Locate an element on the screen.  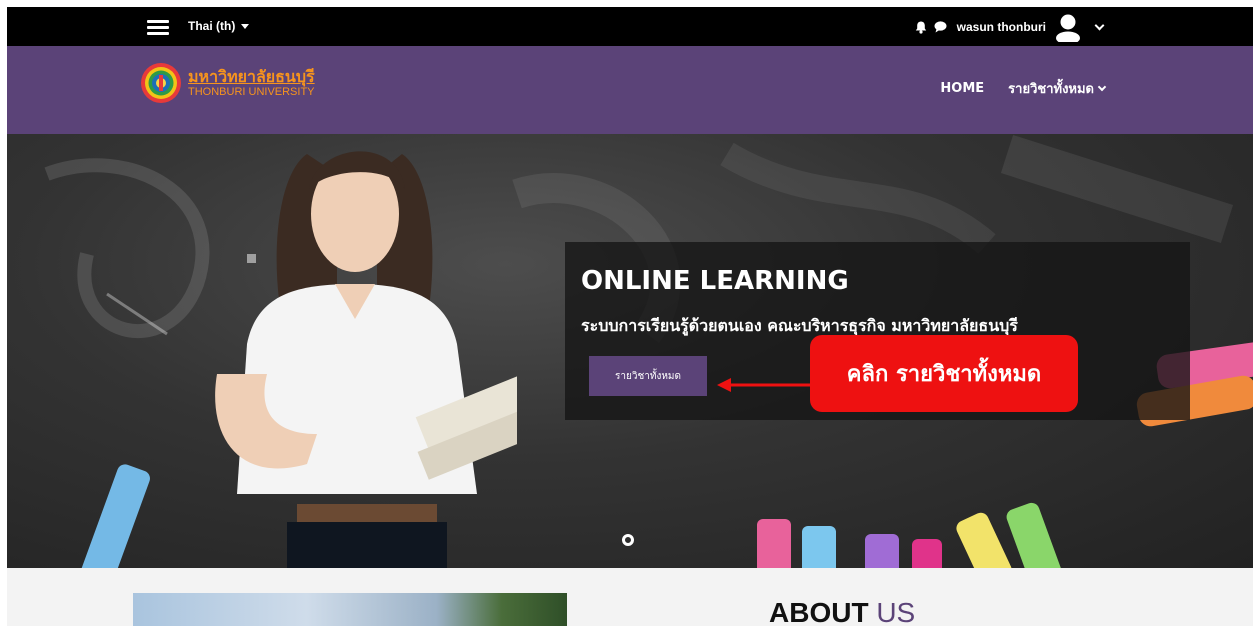
chat-icon is located at coordinates (940, 27).